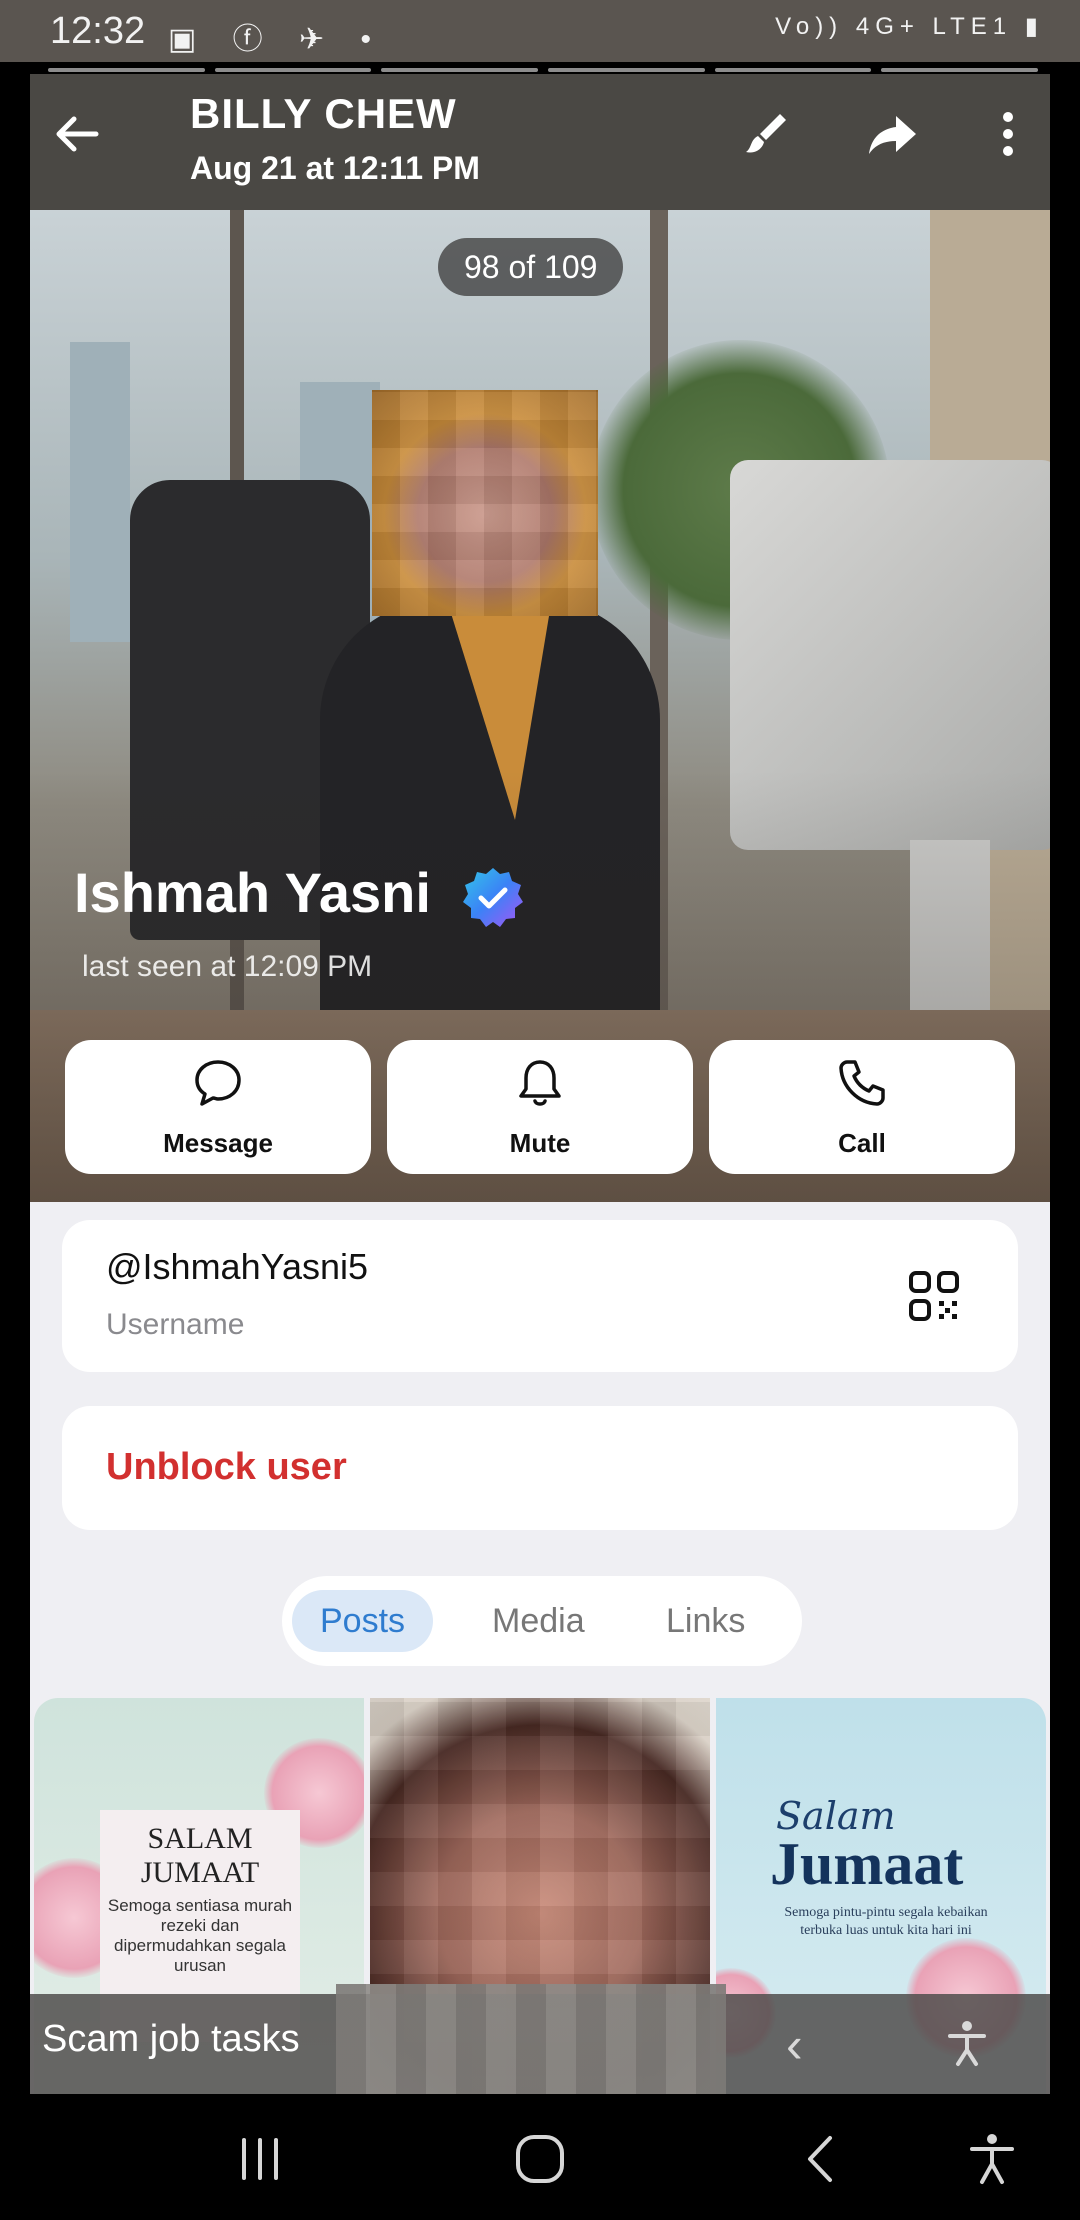 The width and height of the screenshot is (1080, 2220). Describe the element at coordinates (531, 2040) in the screenshot. I see `redaction-block` at that location.